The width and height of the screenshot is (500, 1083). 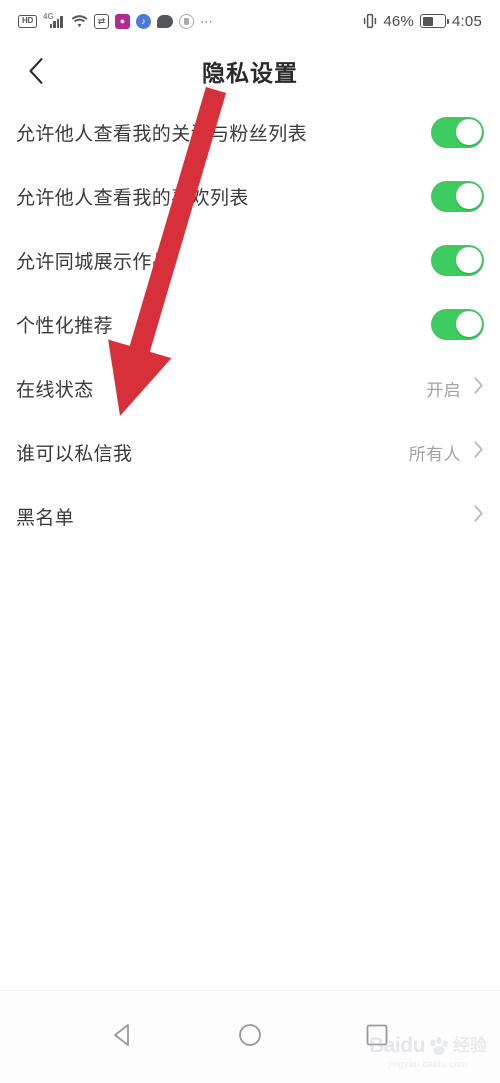 What do you see at coordinates (186, 21) in the screenshot?
I see `shield-icon` at bounding box center [186, 21].